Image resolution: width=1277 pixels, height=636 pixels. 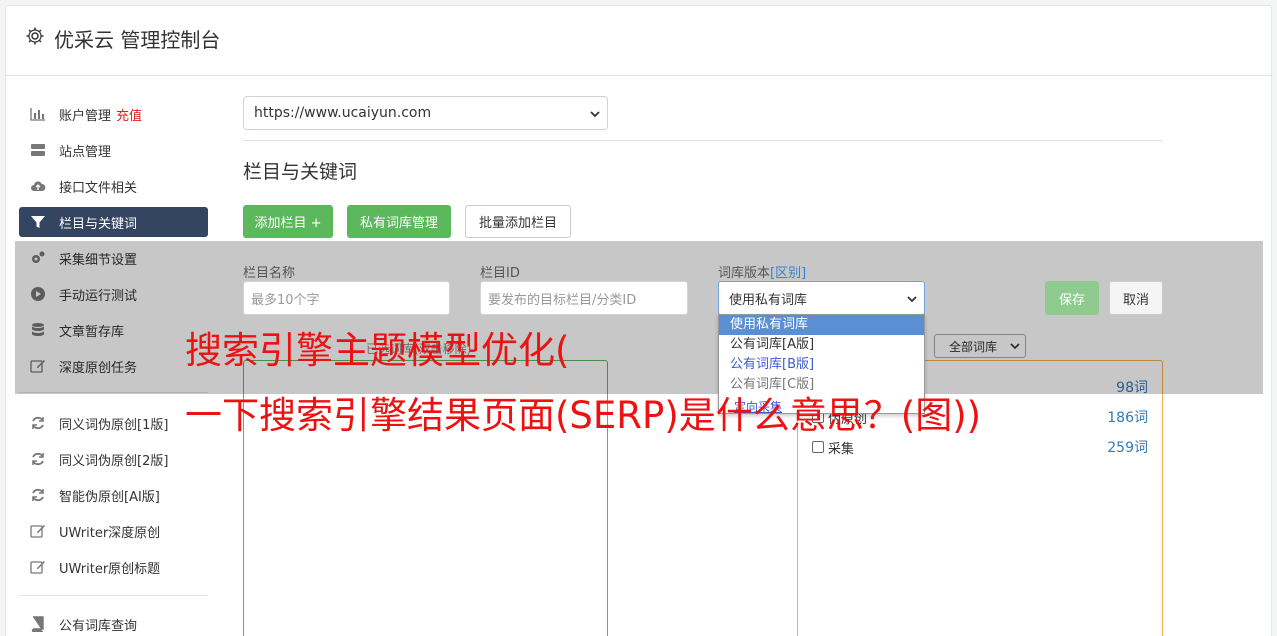 What do you see at coordinates (346, 298) in the screenshot?
I see `column-name-input: 最多10个字` at bounding box center [346, 298].